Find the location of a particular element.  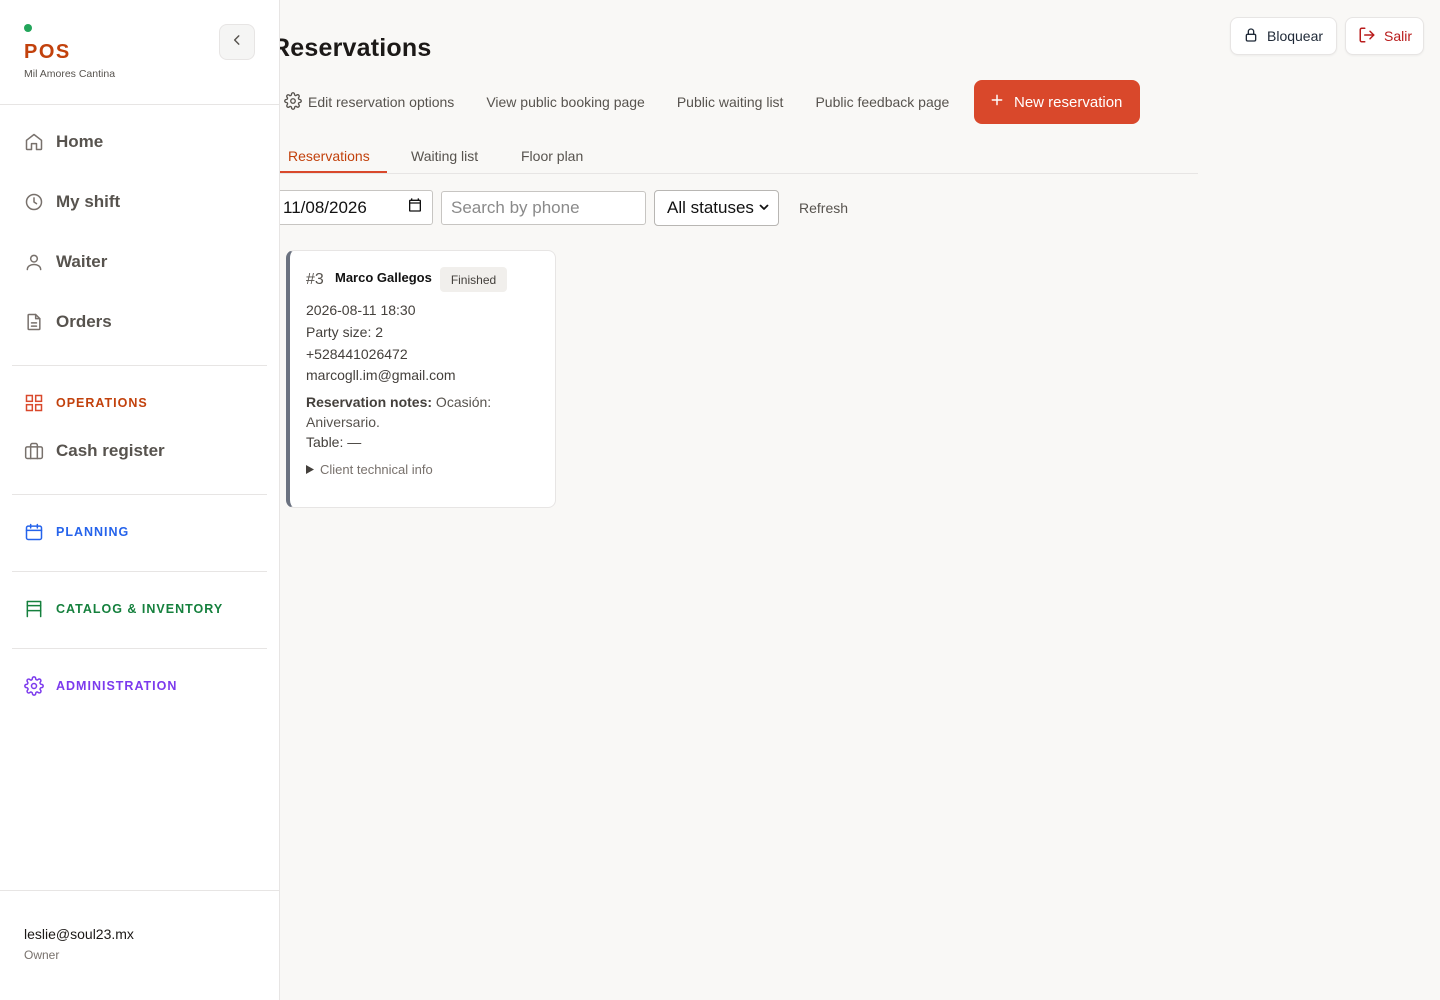

sidebar-item-label: Home is located at coordinates (80, 141).